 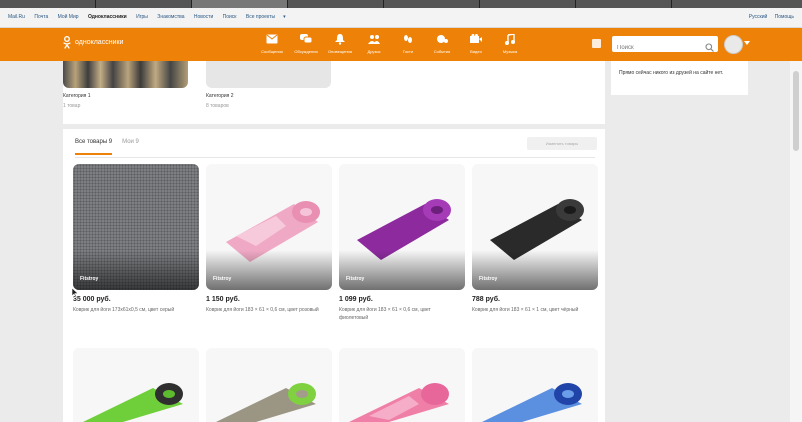 I want to click on nav-video: Видео, so click(x=476, y=43).